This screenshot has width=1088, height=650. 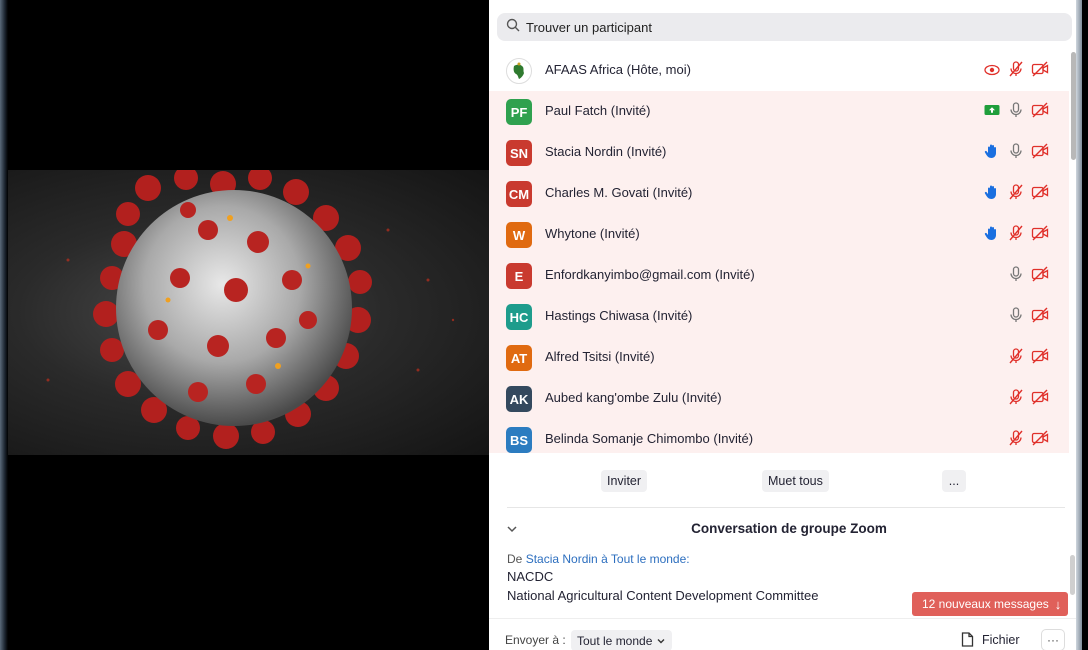 I want to click on chevron-down-icon, so click(x=661, y=640).